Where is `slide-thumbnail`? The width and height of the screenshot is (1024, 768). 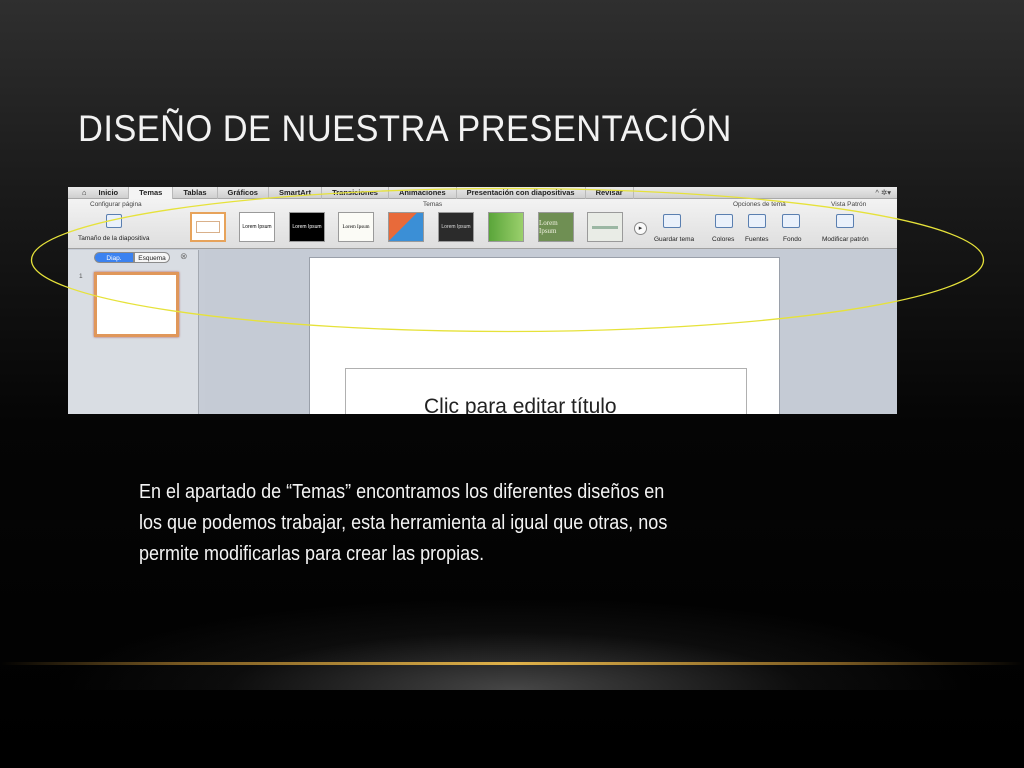 slide-thumbnail is located at coordinates (136, 304).